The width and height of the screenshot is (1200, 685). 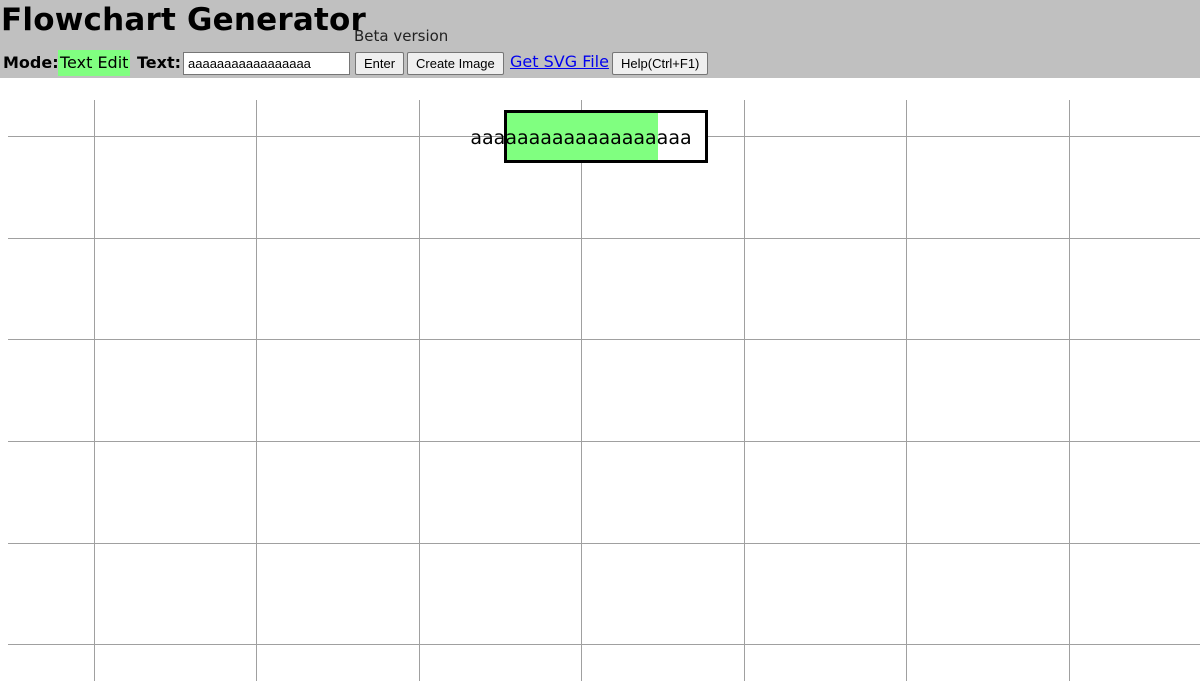 I want to click on text-input, so click(x=266, y=63).